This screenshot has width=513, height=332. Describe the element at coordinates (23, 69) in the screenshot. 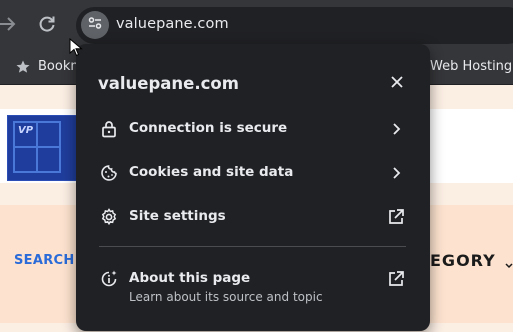

I see `star-icon` at that location.